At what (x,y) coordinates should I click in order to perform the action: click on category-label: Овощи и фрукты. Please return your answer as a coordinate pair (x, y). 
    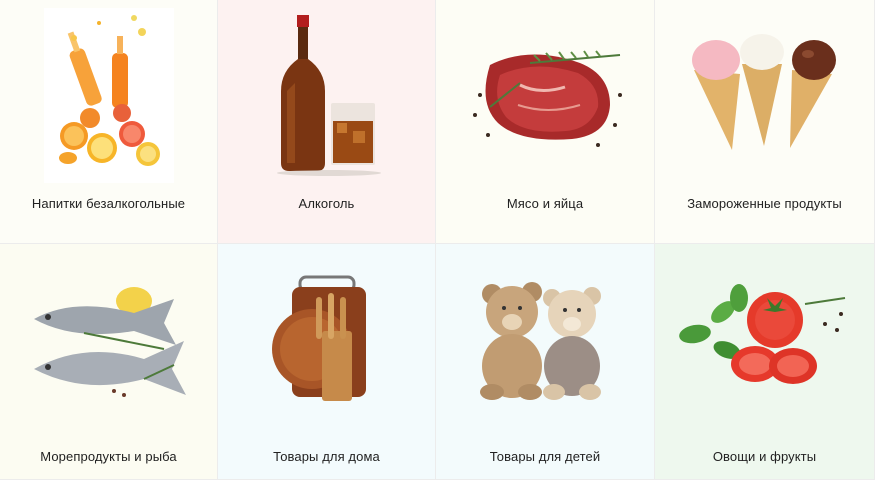
    Looking at the image, I should click on (764, 456).